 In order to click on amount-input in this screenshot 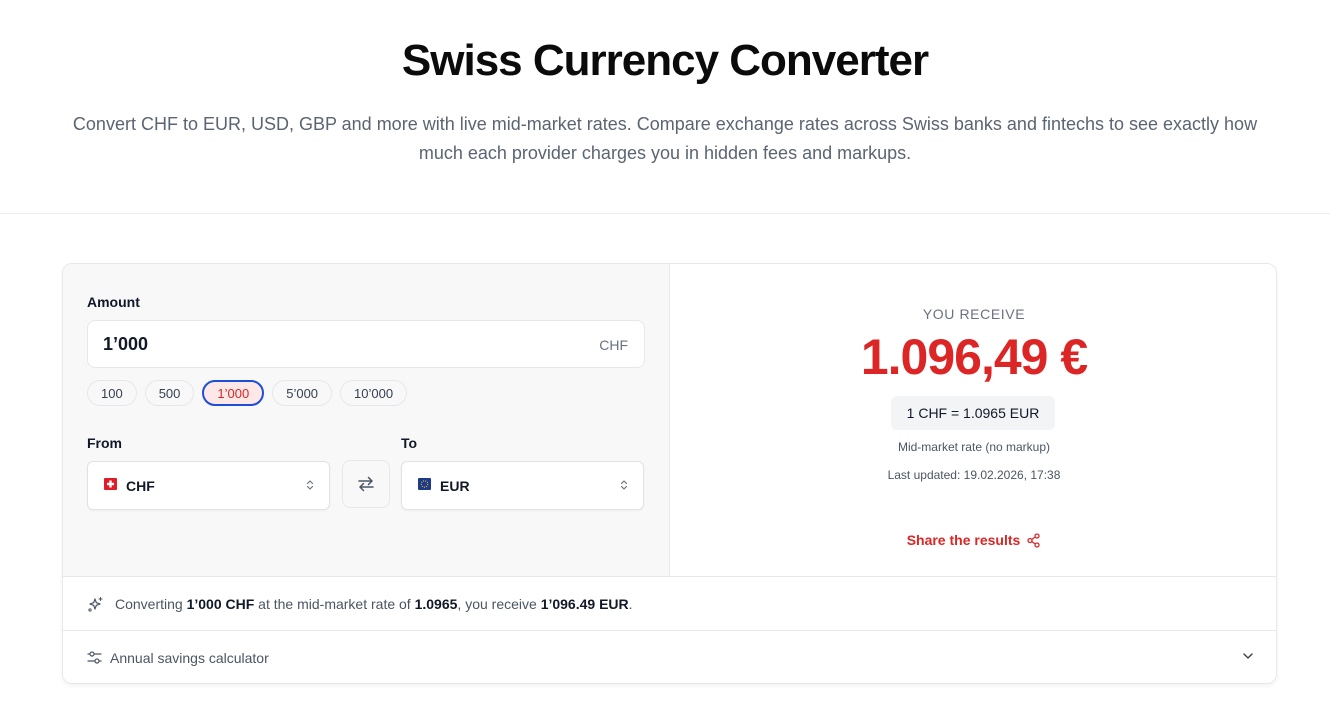, I will do `click(328, 344)`.